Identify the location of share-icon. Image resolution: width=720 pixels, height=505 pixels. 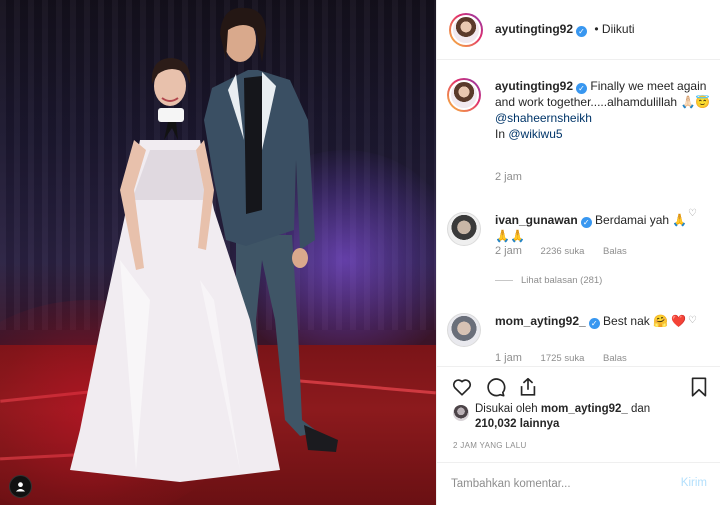
(528, 387).